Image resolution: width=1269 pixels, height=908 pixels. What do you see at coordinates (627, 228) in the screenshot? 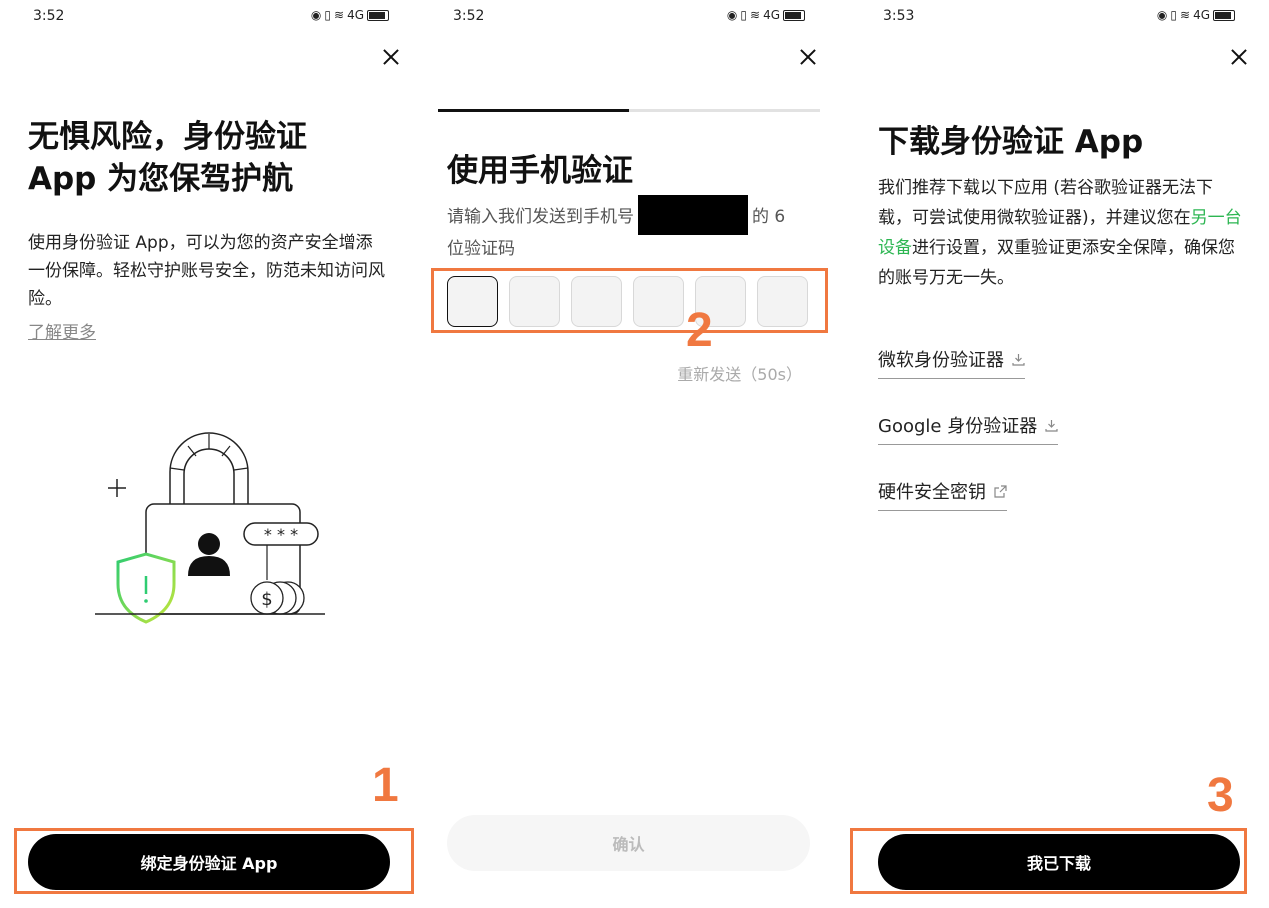
I see `page-description: 请输入我们发送到手机号的 6 位验证码` at bounding box center [627, 228].